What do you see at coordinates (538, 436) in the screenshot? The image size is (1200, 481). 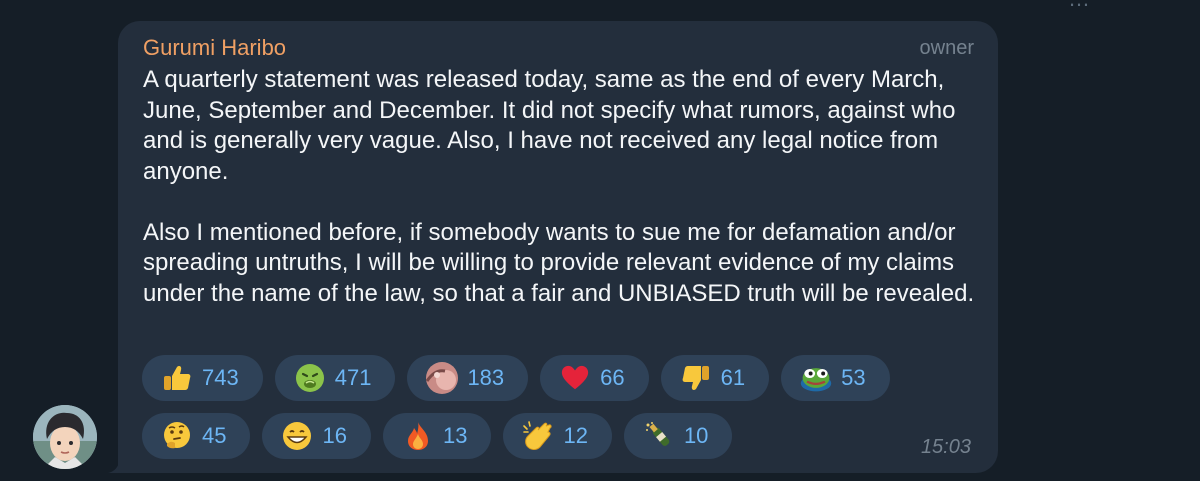 I see `clapping-hands-icon` at bounding box center [538, 436].